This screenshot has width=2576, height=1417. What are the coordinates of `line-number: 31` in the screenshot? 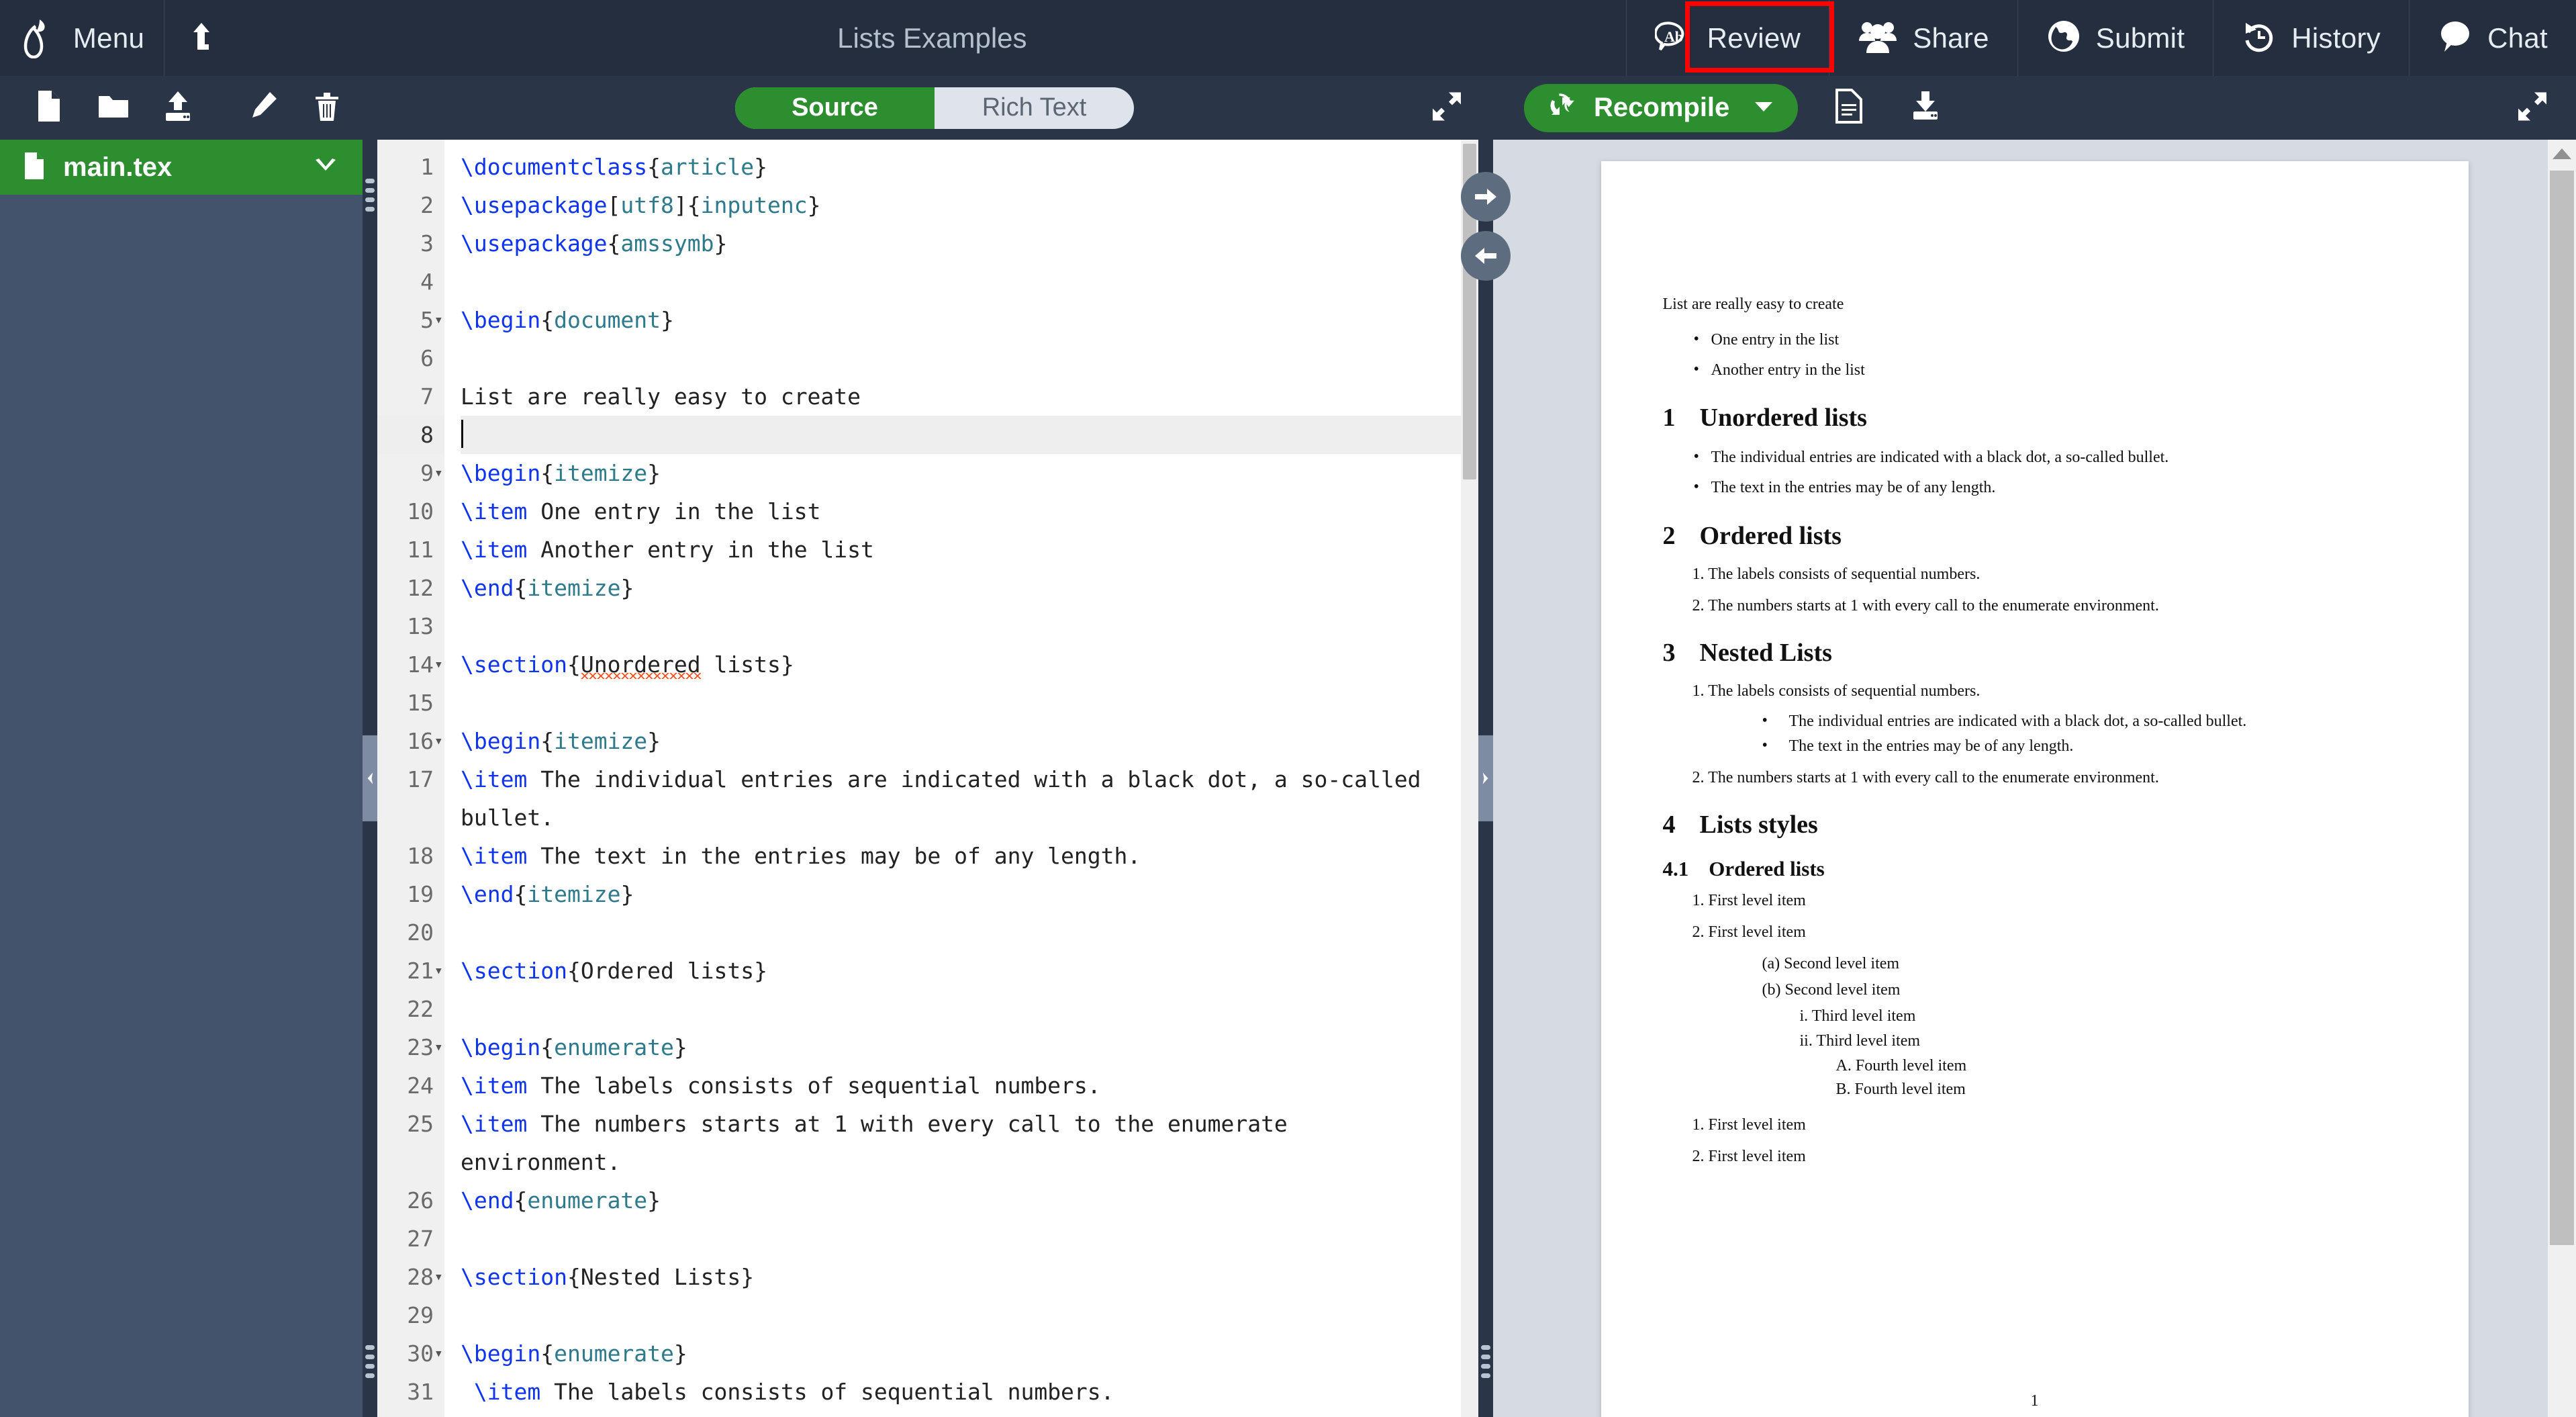 It's located at (420, 1392).